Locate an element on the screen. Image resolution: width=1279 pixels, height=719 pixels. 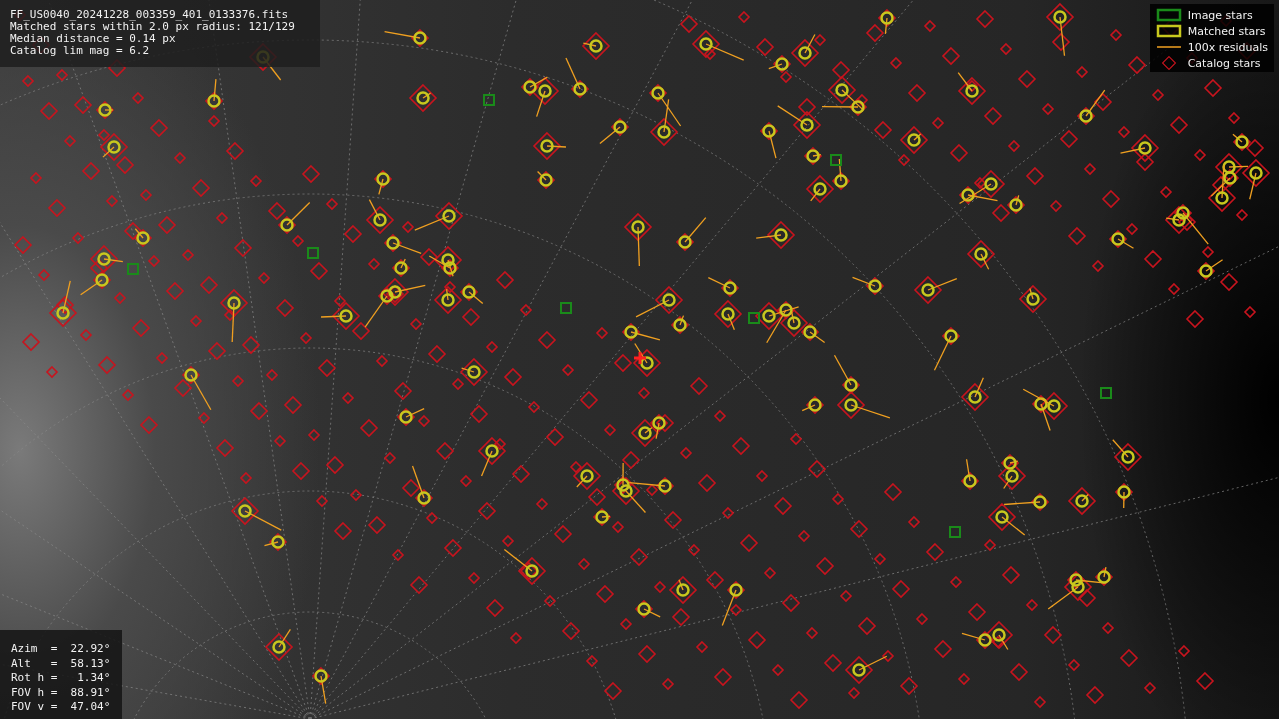
legend-label: 100x residuals is located at coordinates (1227, 47).